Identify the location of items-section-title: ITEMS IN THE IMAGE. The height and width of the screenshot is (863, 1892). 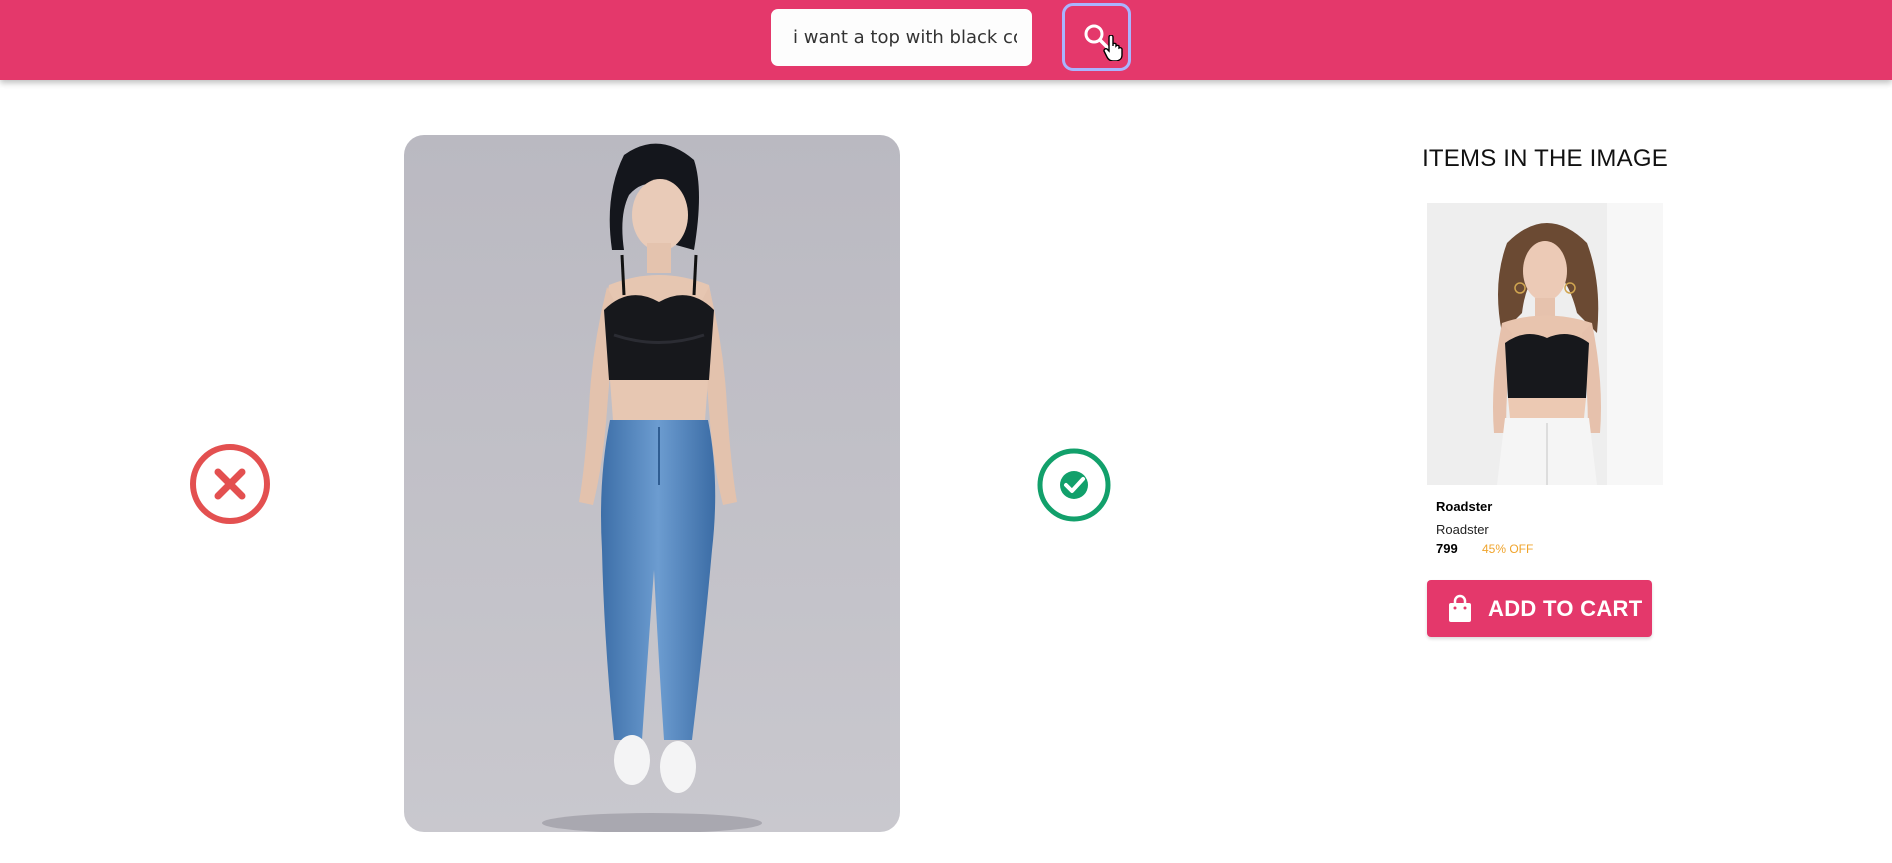
(1545, 158).